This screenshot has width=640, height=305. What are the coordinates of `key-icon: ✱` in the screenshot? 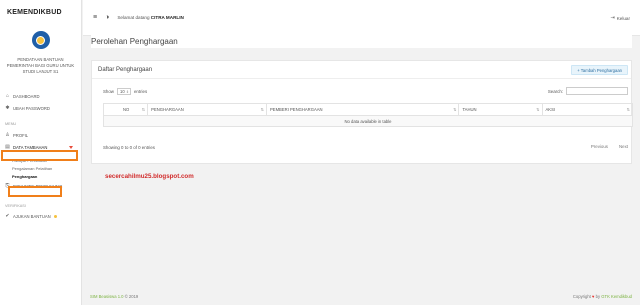 It's located at (7, 108).